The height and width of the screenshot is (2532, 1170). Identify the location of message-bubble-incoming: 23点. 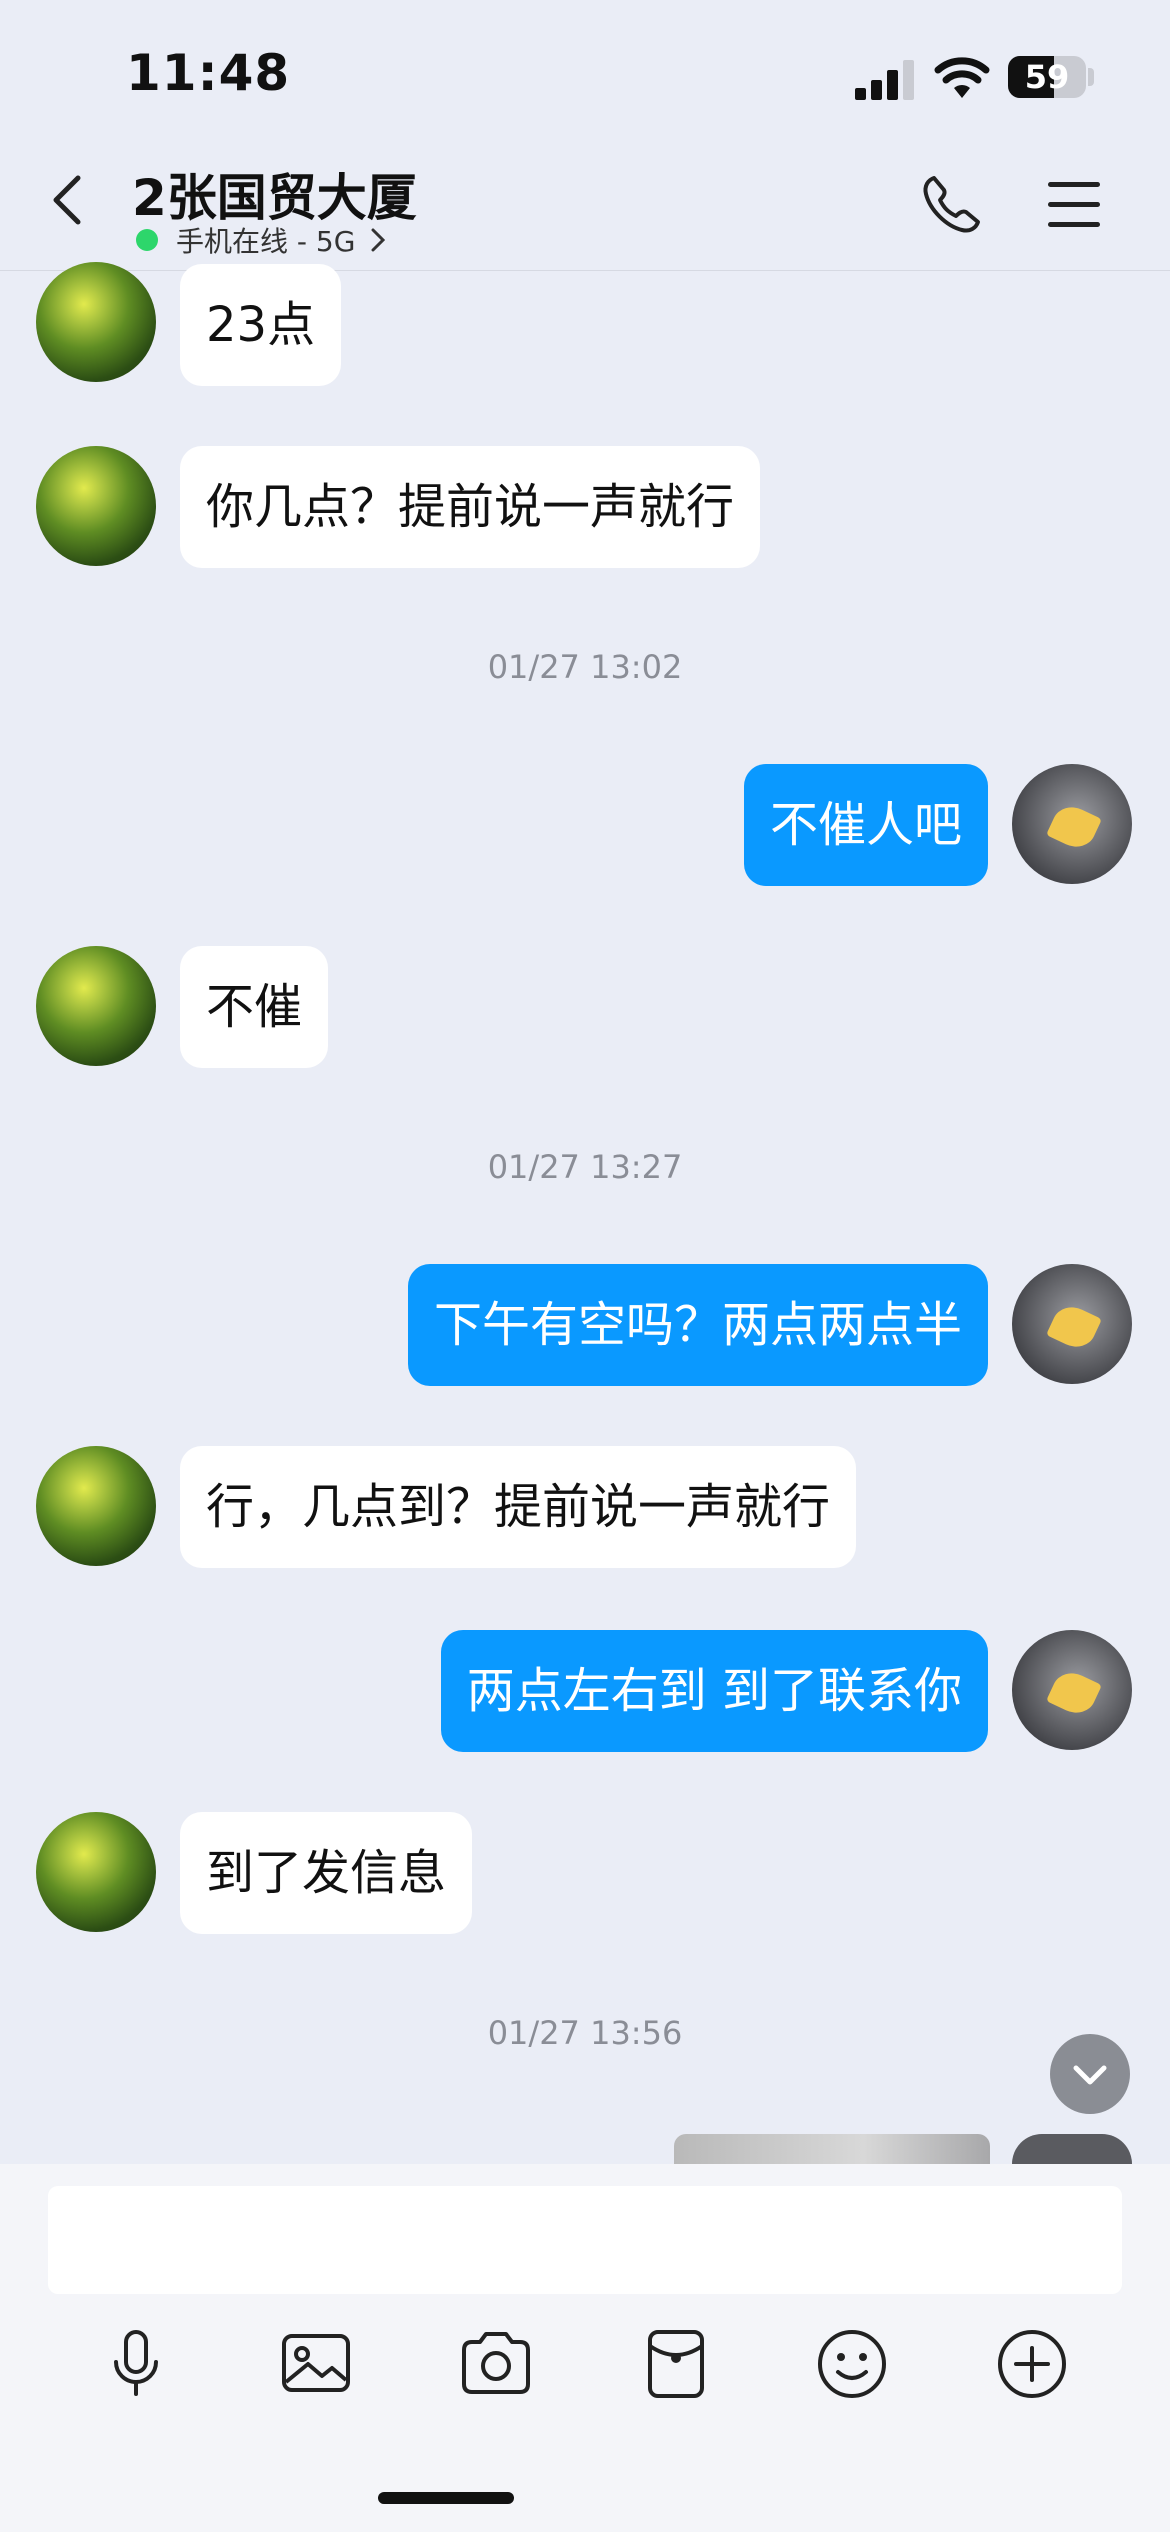
(261, 325).